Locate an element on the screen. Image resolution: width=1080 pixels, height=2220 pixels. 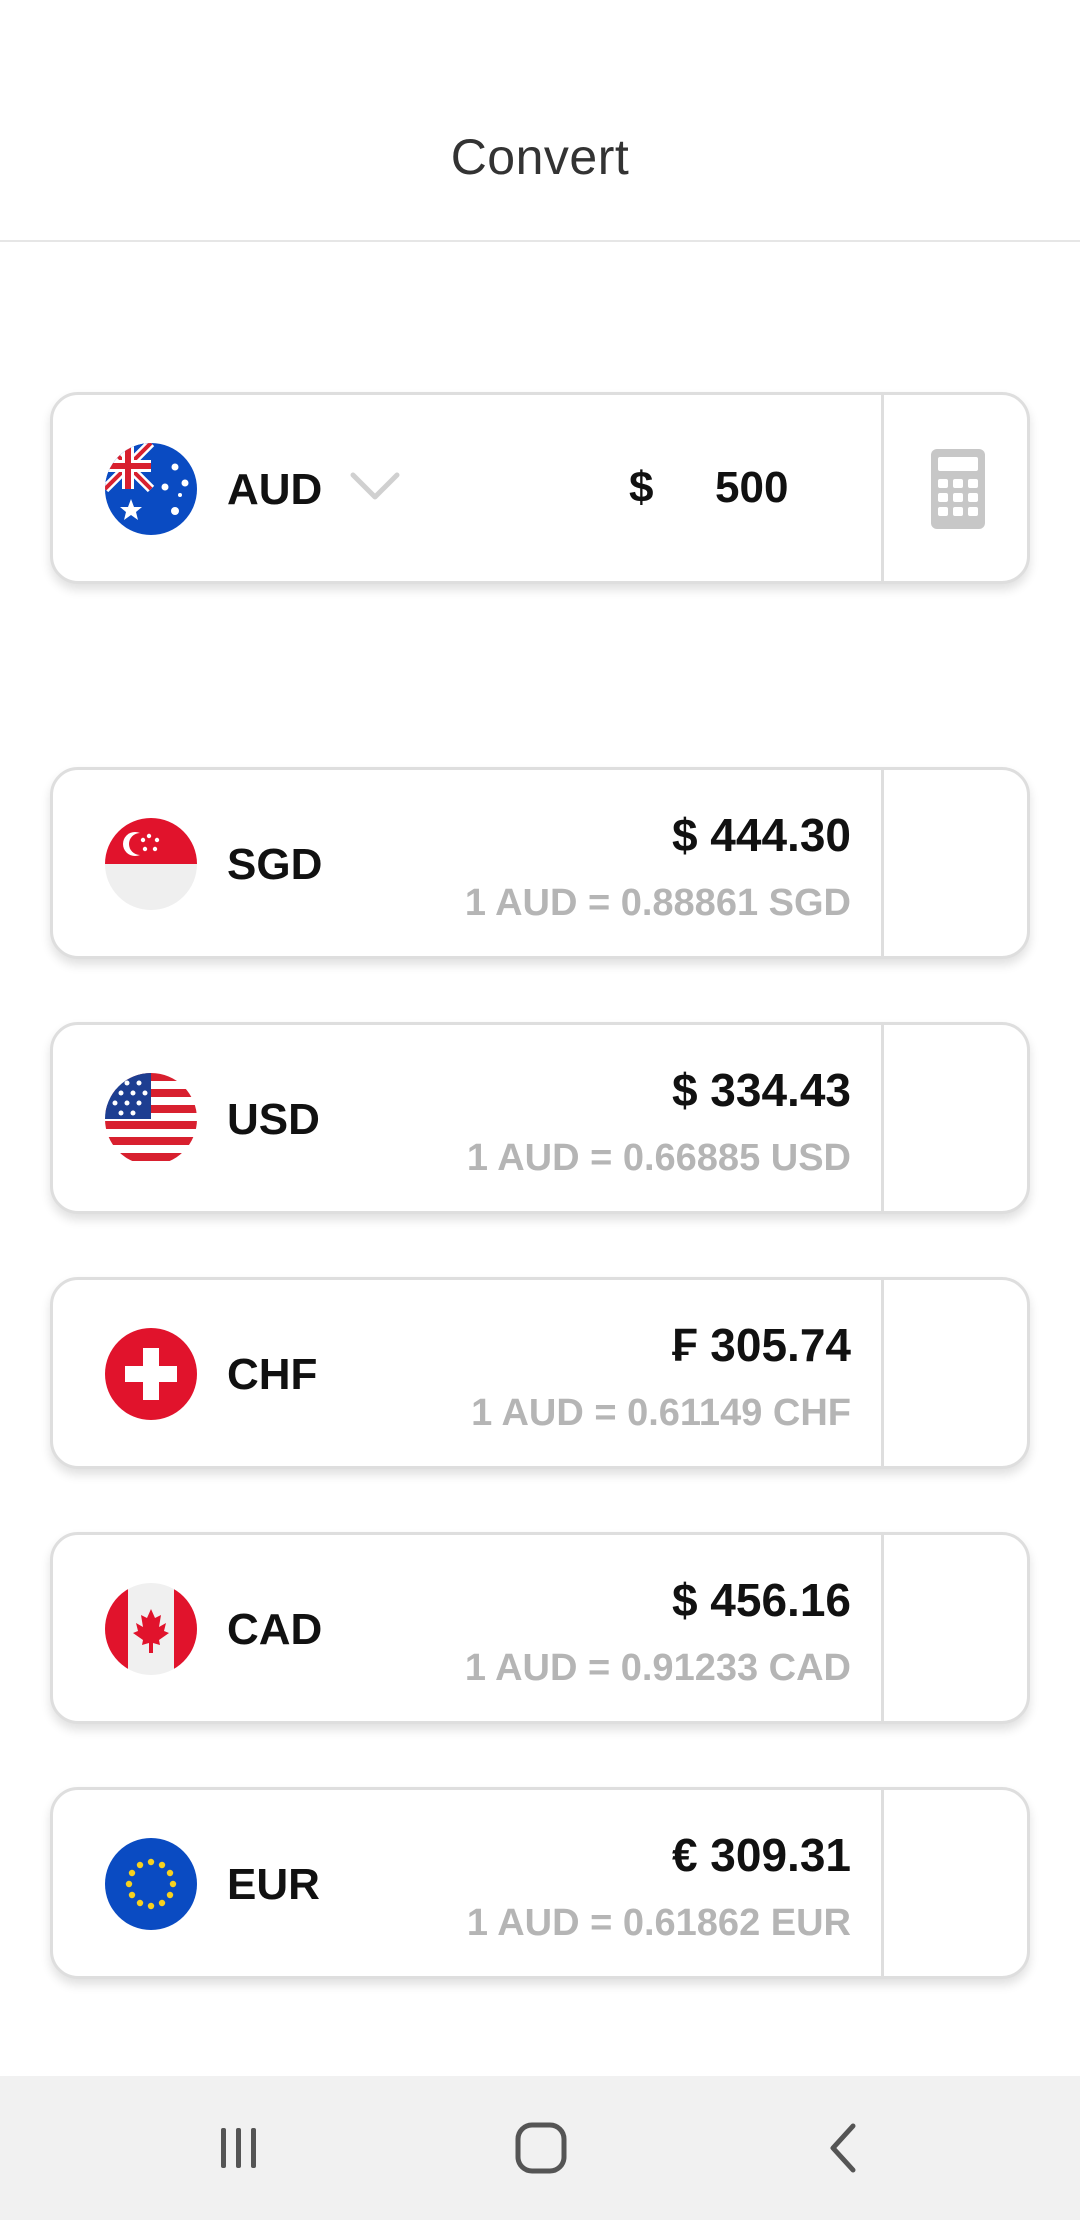
currency-card-eur: EUR € 309.31 1 AUD = 0.61862 EUR is located at coordinates (540, 1883).